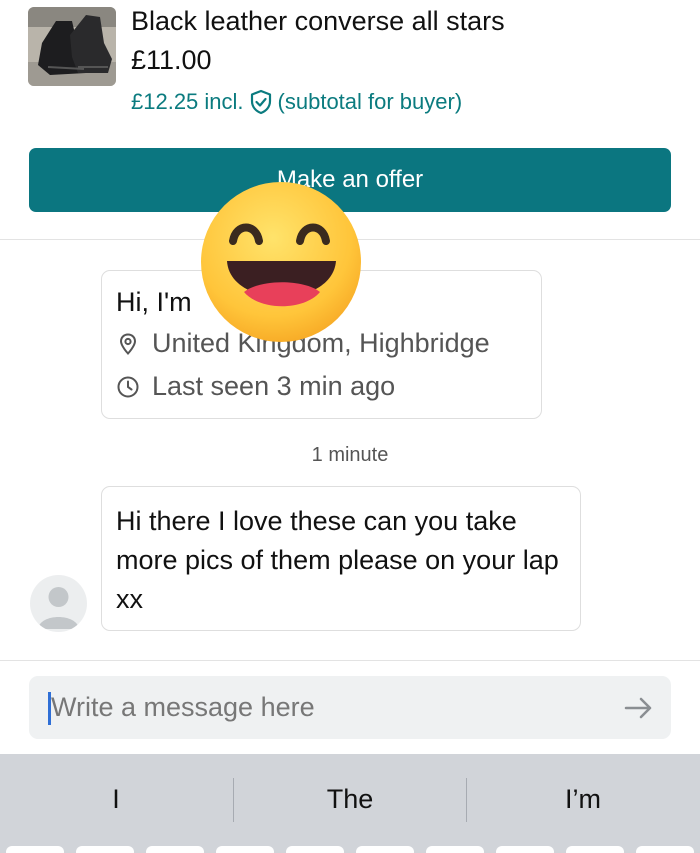  I want to click on suggestion-3: I’m, so click(583, 799).